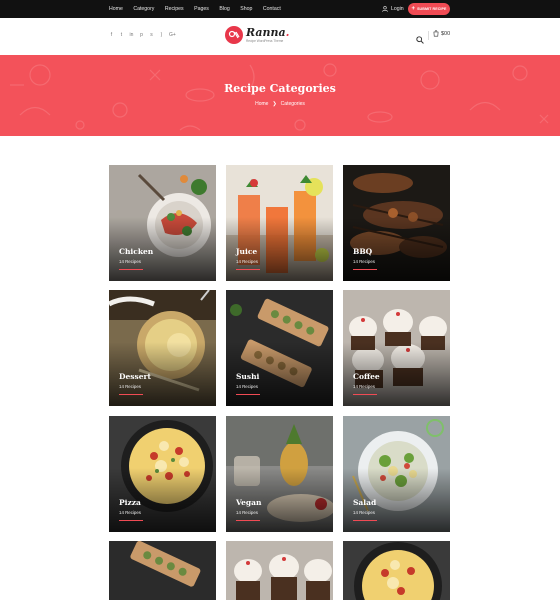 The width and height of the screenshot is (560, 600). I want to click on login-label: Login, so click(397, 9).